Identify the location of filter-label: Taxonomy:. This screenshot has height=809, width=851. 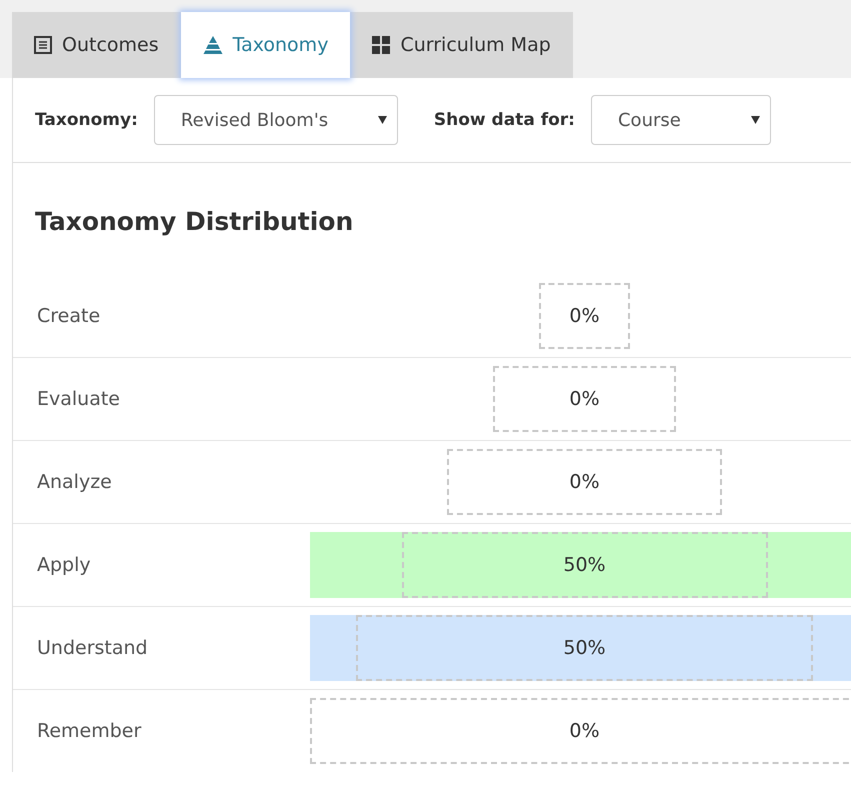
(86, 120).